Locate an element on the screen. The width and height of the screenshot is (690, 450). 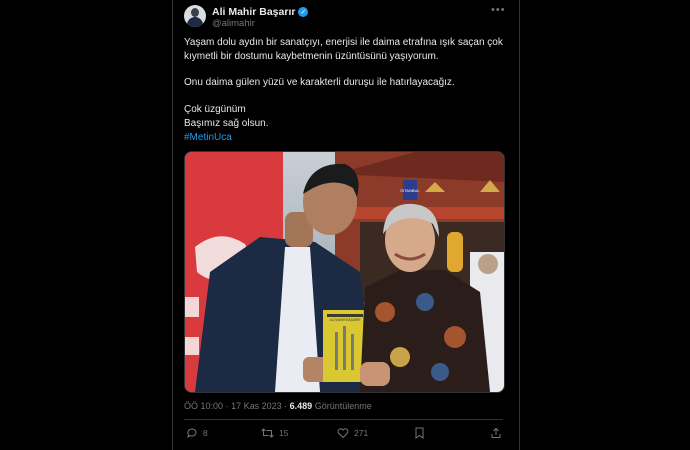
tweet-date: 17 Kas 2023 is located at coordinates (256, 406).